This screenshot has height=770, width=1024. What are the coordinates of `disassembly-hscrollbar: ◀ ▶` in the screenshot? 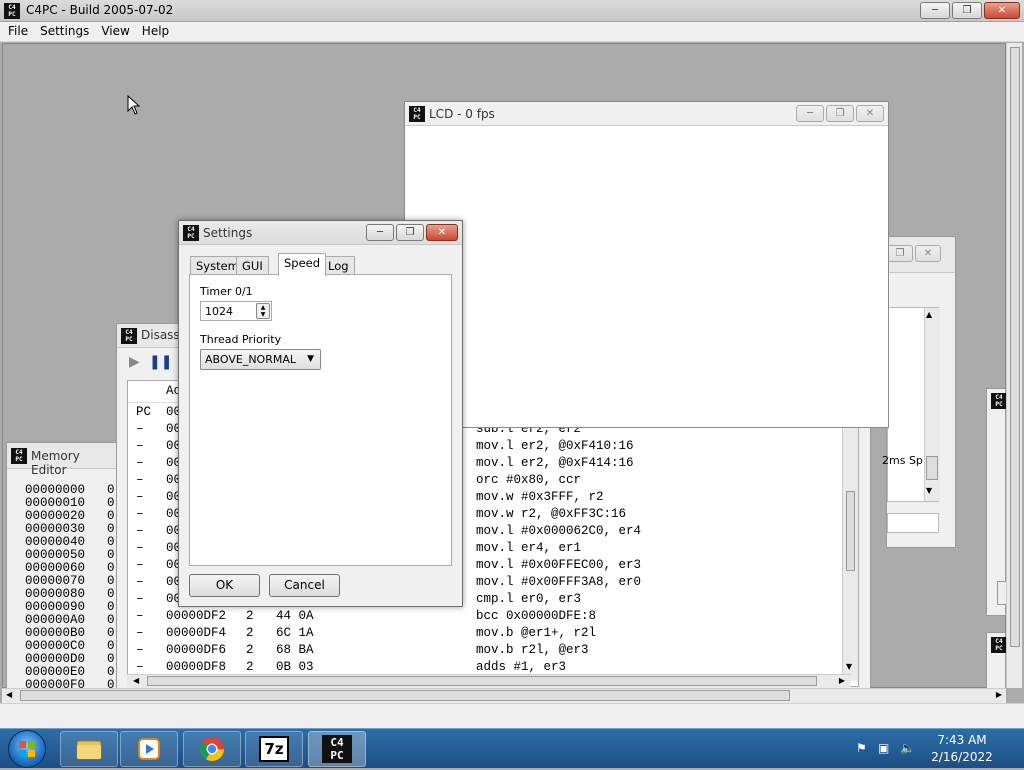 It's located at (489, 681).